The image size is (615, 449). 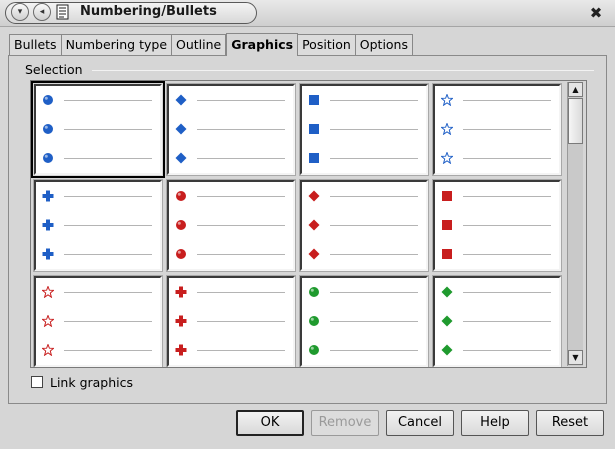 I want to click on selection-label: Selection, so click(x=54, y=69).